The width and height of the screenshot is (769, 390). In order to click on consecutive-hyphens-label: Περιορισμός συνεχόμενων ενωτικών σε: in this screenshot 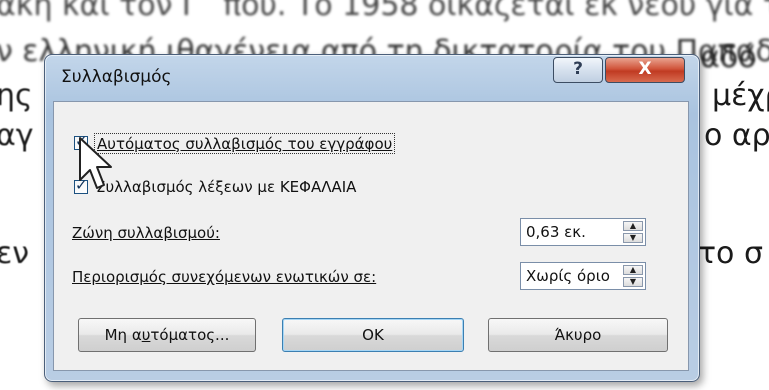, I will do `click(224, 277)`.